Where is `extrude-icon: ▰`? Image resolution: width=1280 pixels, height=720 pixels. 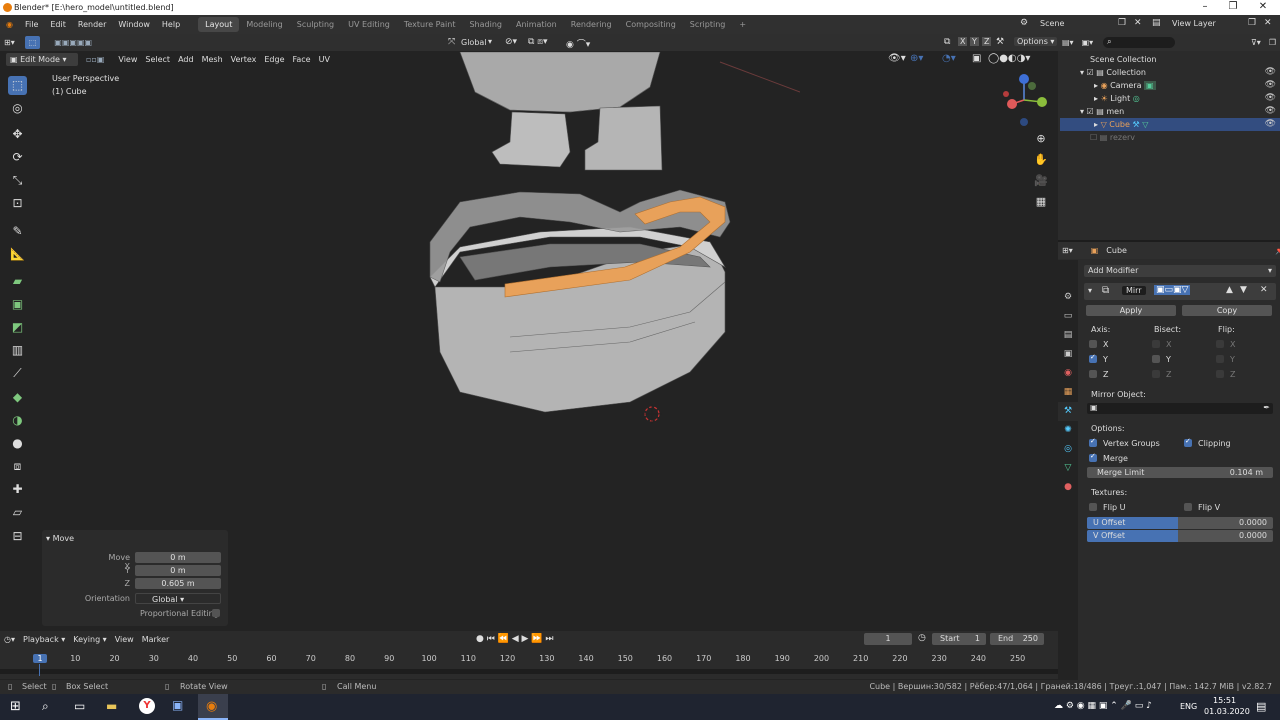
extrude-icon: ▰ is located at coordinates (17, 281).